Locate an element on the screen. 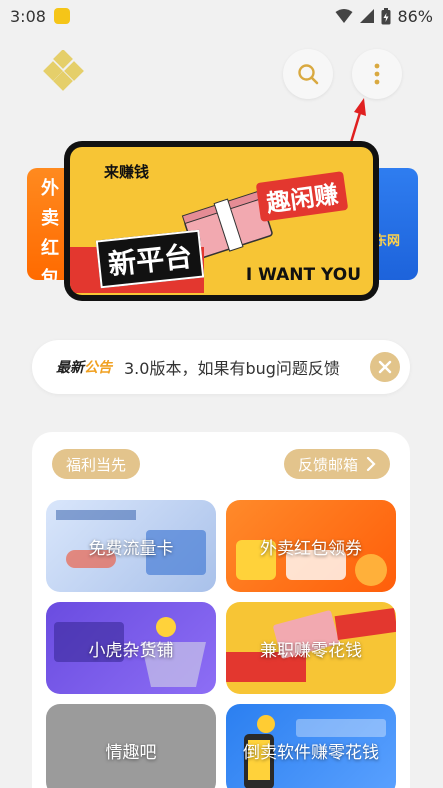 Image resolution: width=443 pixels, height=788 pixels. tile-tiger-store: 小虎杂货铺 is located at coordinates (131, 648).